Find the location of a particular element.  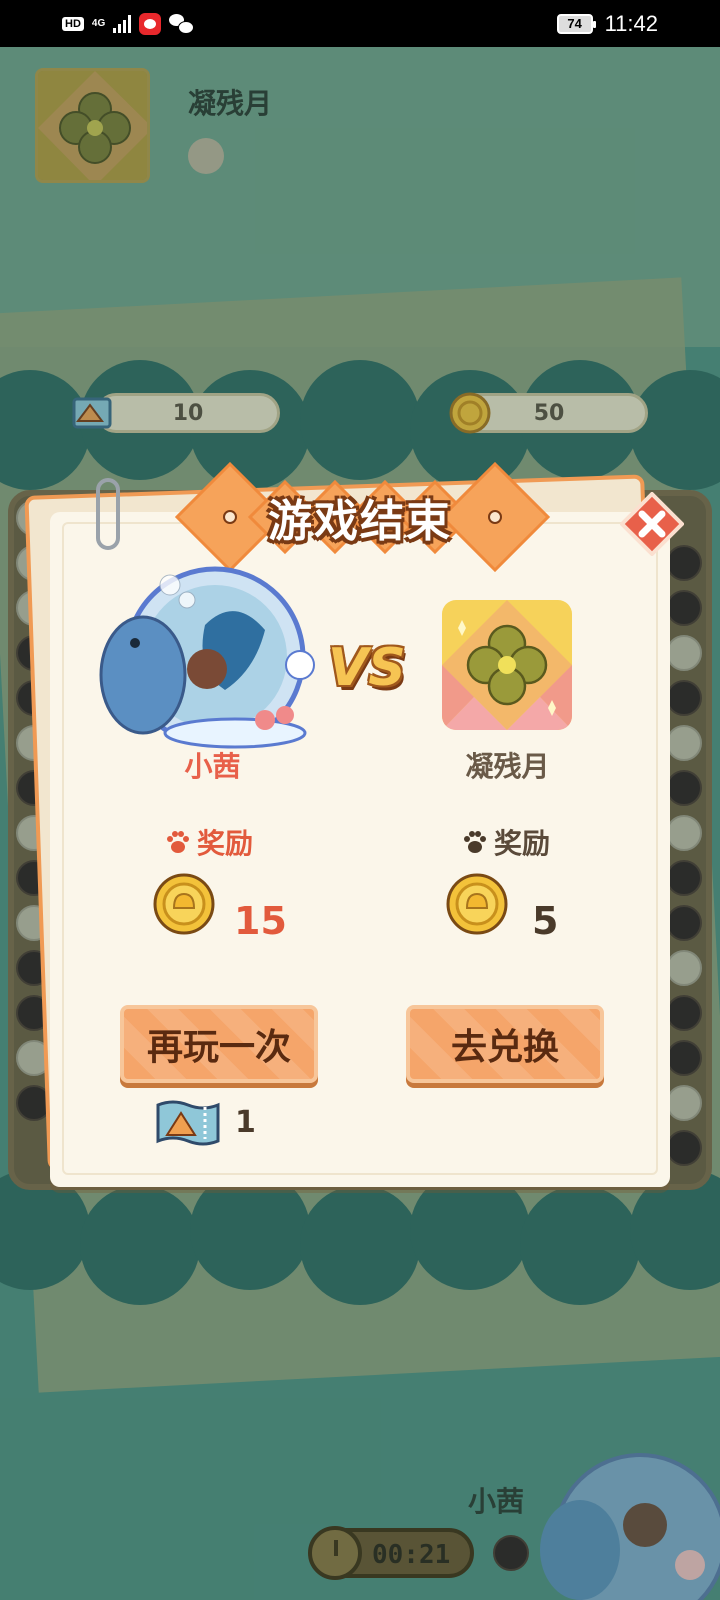

exchange-label: 去兑换 is located at coordinates (504, 1047).